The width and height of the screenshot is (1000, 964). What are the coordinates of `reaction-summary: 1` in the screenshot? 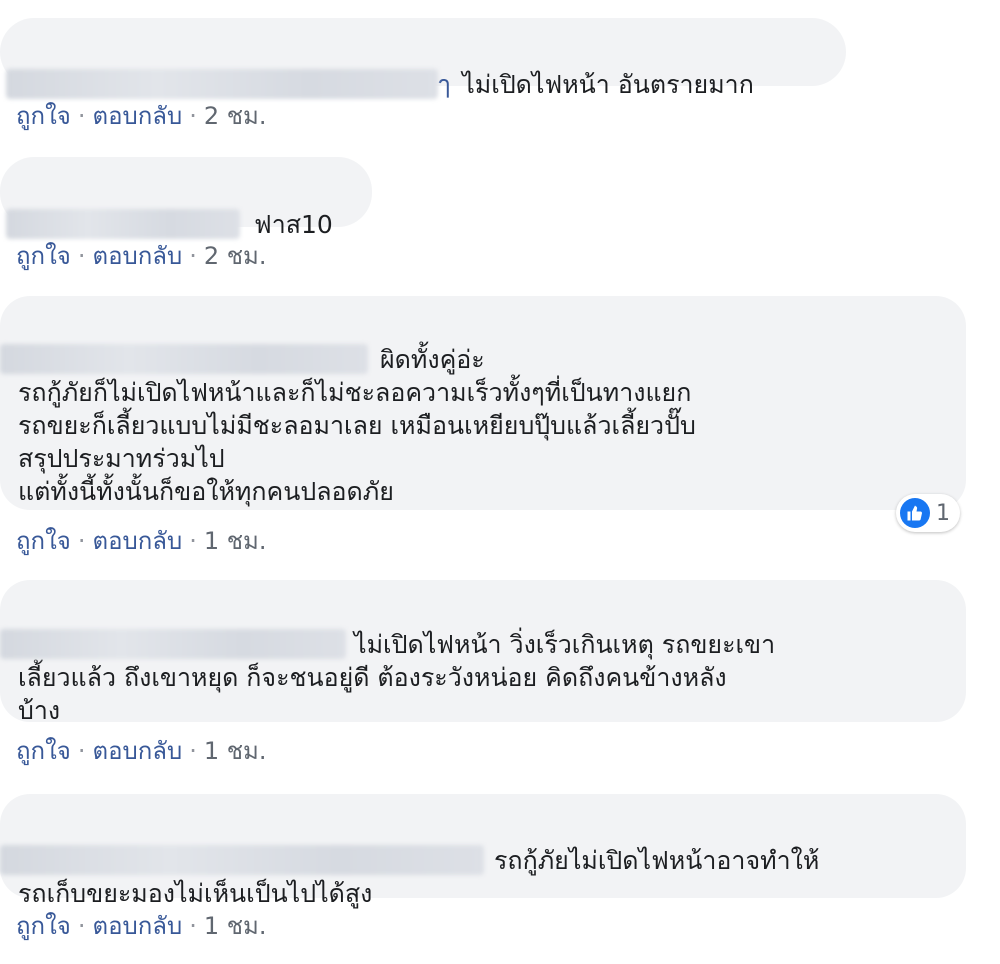 It's located at (928, 513).